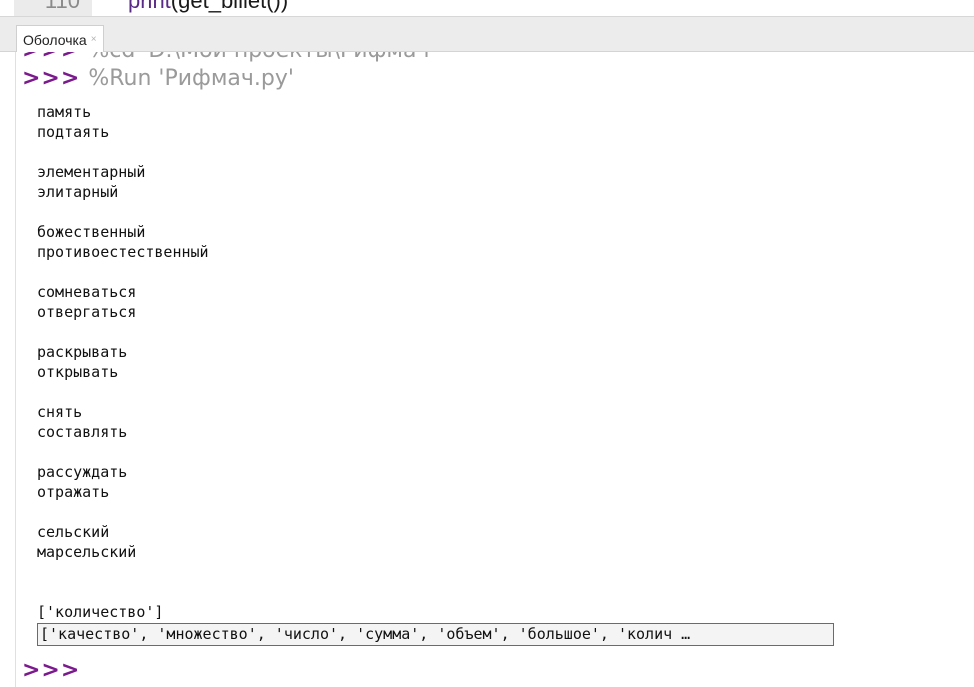  Describe the element at coordinates (91, 172) in the screenshot. I see `output-line: элементарный` at that location.